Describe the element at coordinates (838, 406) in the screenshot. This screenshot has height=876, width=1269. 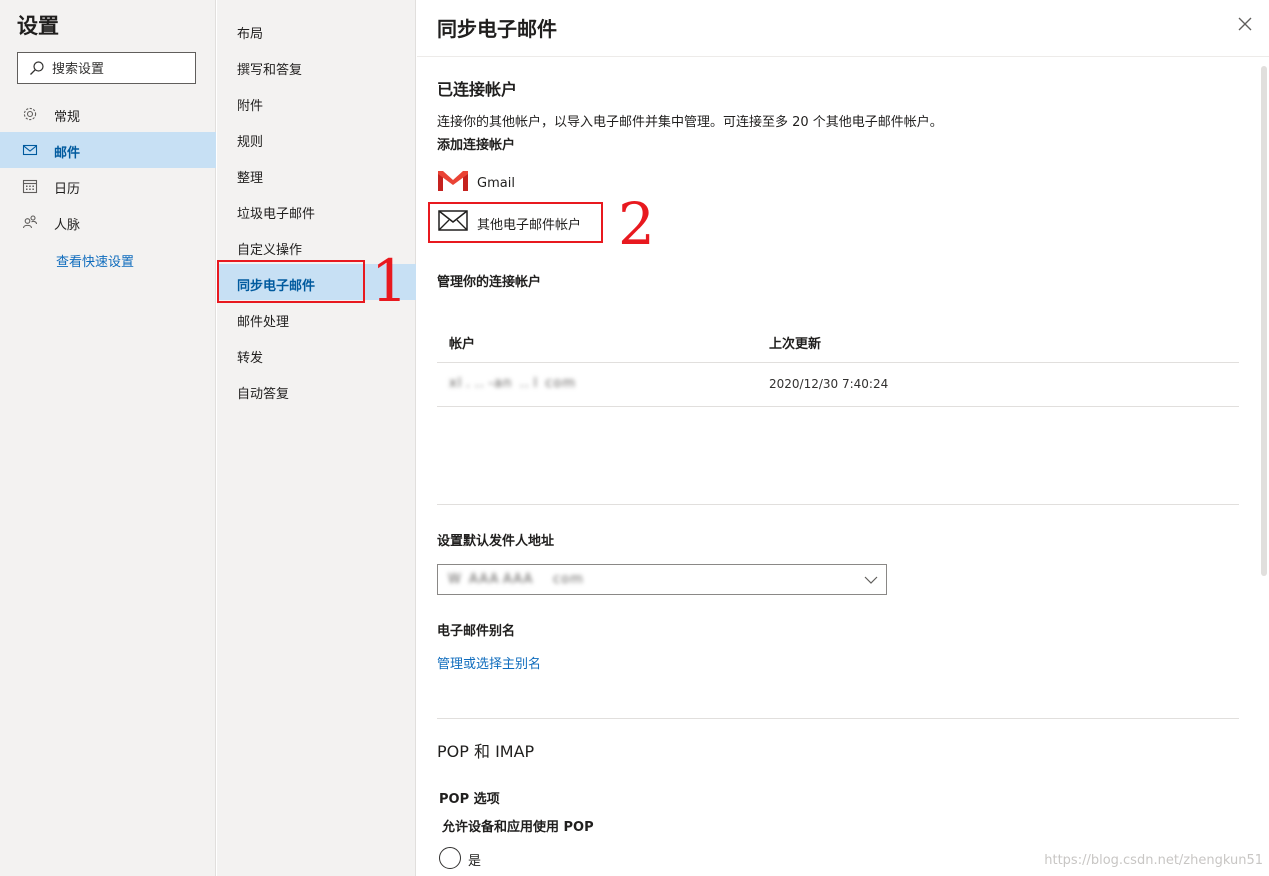
I see `table-divider` at that location.